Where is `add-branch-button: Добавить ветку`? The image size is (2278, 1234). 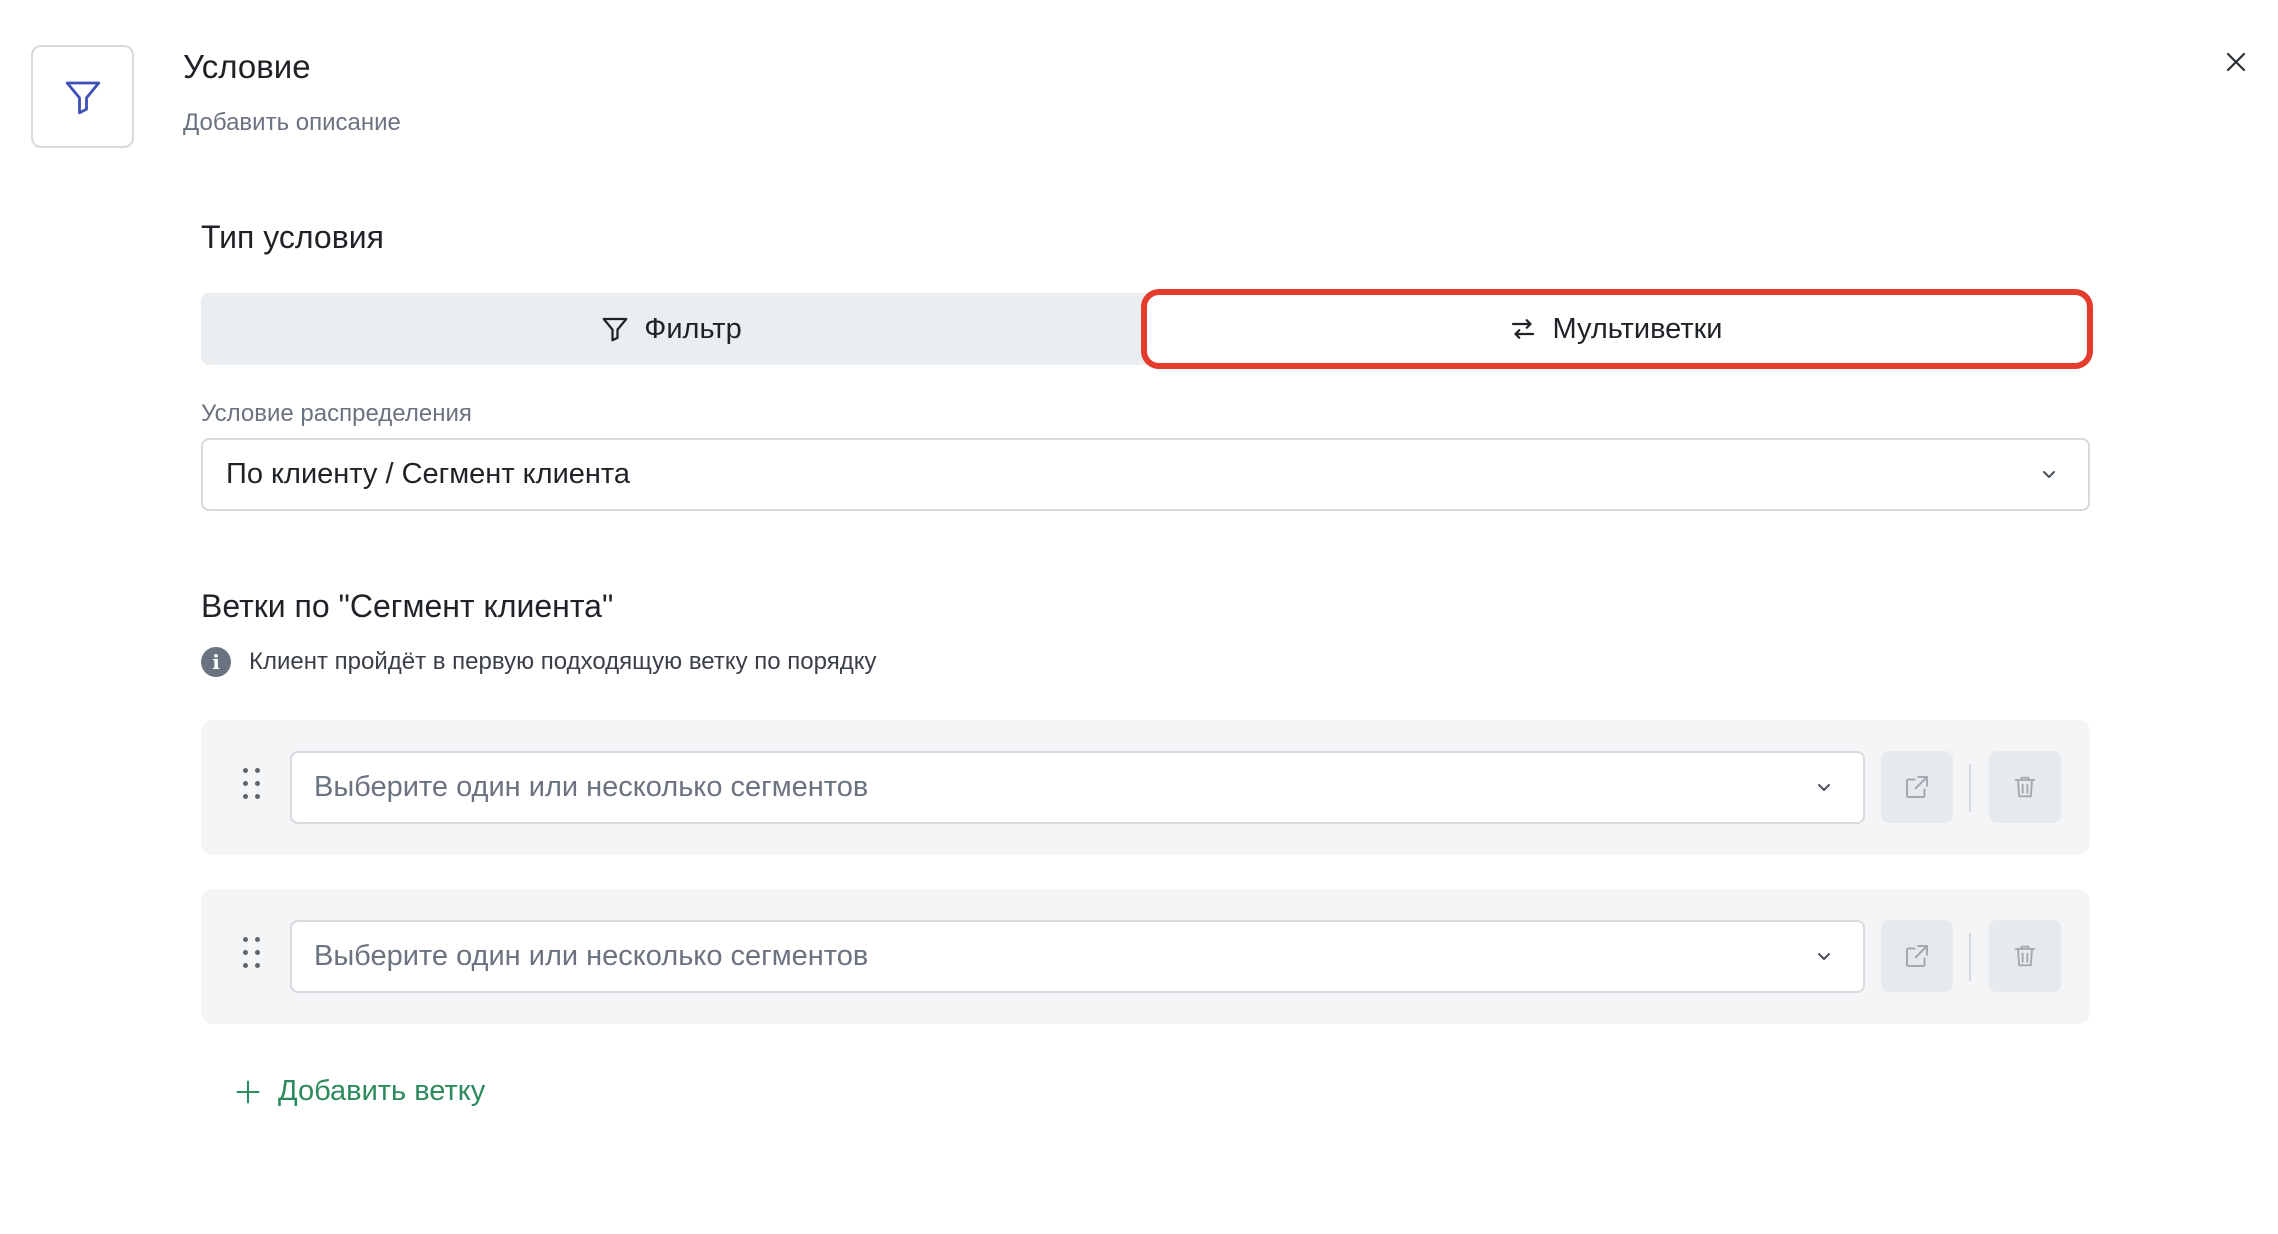
add-branch-button: Добавить ветку is located at coordinates (359, 1091).